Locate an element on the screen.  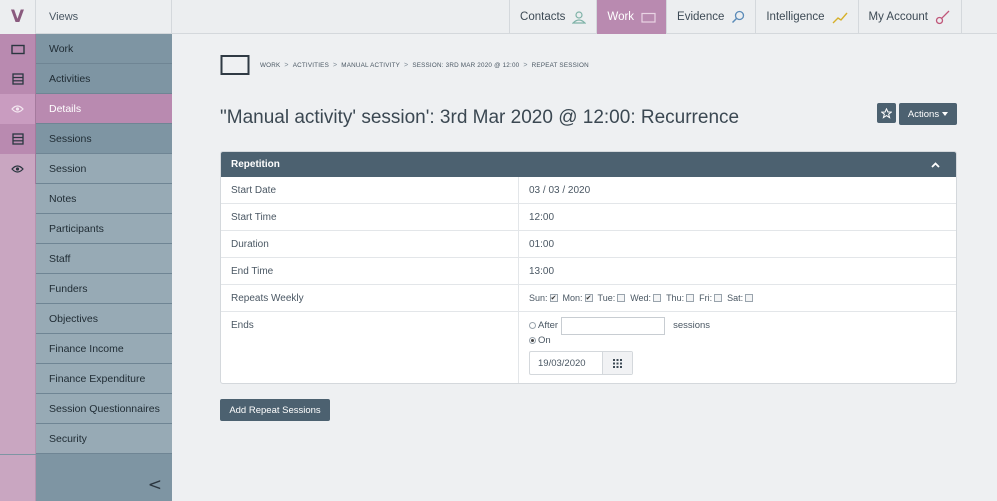
views-button: Views is located at coordinates (104, 17).